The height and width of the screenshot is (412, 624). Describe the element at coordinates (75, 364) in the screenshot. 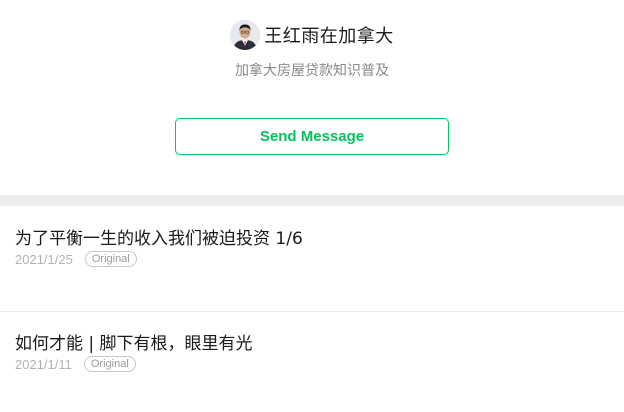

I see `article-meta: 2021/1/11 Original` at that location.